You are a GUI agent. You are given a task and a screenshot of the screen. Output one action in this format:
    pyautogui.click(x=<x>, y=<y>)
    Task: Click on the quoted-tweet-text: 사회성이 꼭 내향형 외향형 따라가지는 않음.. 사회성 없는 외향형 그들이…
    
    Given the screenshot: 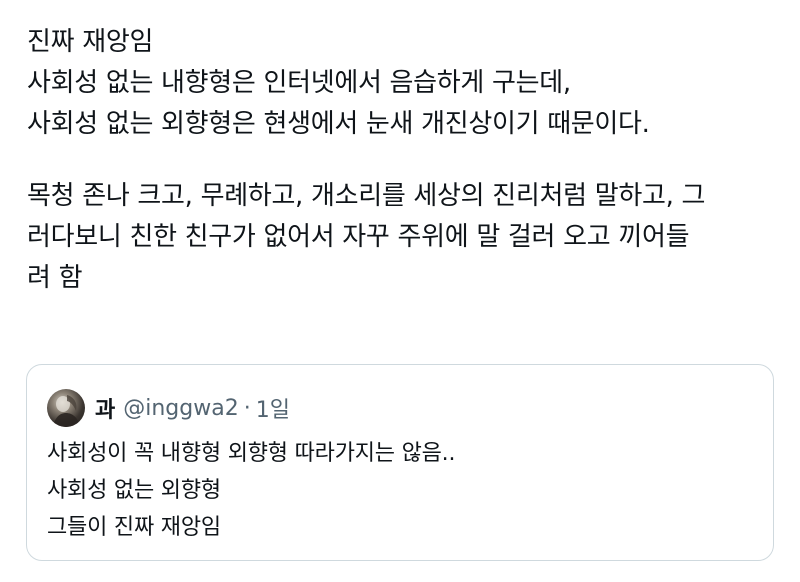 What is the action you would take?
    pyautogui.click(x=251, y=490)
    